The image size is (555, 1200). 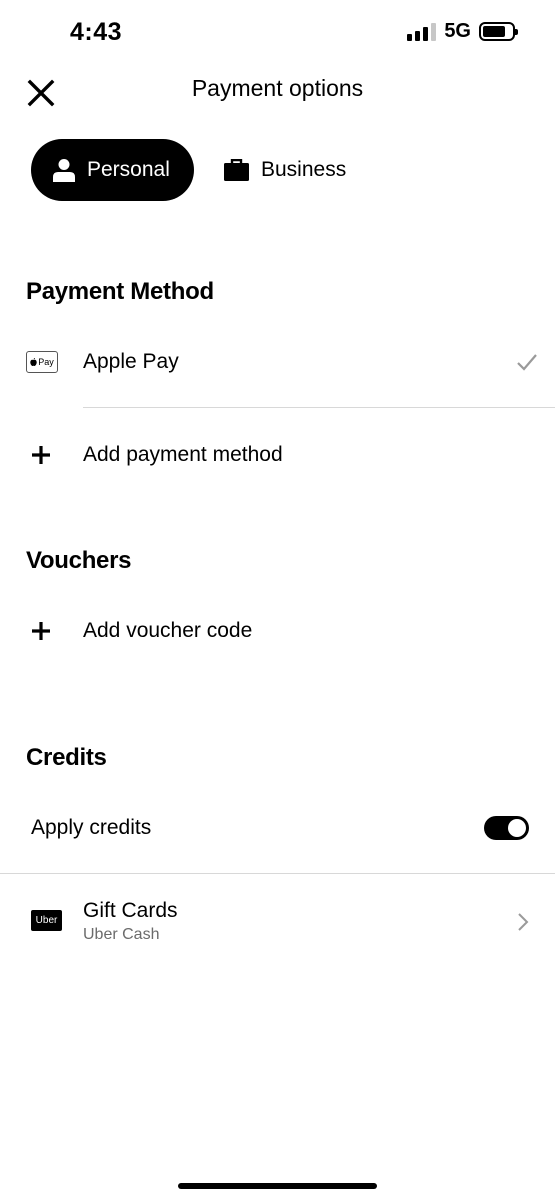 What do you see at coordinates (66, 757) in the screenshot?
I see `credits-heading: Credits` at bounding box center [66, 757].